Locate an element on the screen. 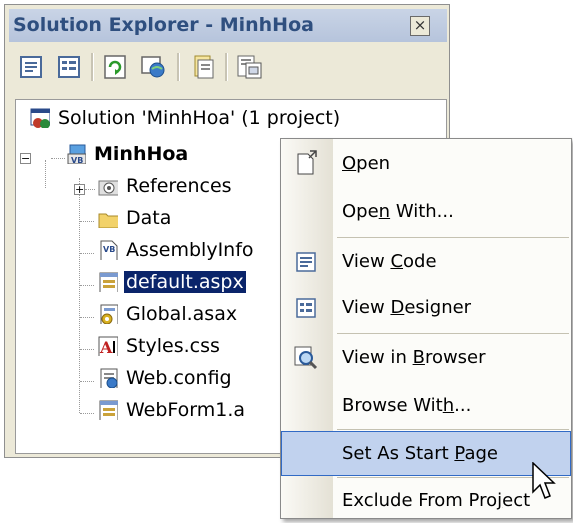 The width and height of the screenshot is (573, 523). menu-item-label: Set As Start Page is located at coordinates (420, 453).